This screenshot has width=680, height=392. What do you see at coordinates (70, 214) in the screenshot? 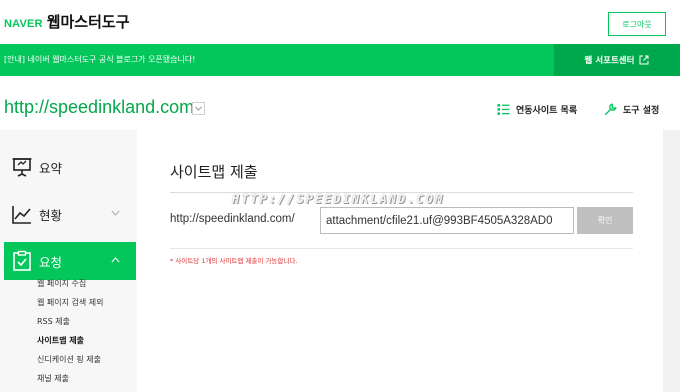
I see `nav-item-status: 현황` at bounding box center [70, 214].